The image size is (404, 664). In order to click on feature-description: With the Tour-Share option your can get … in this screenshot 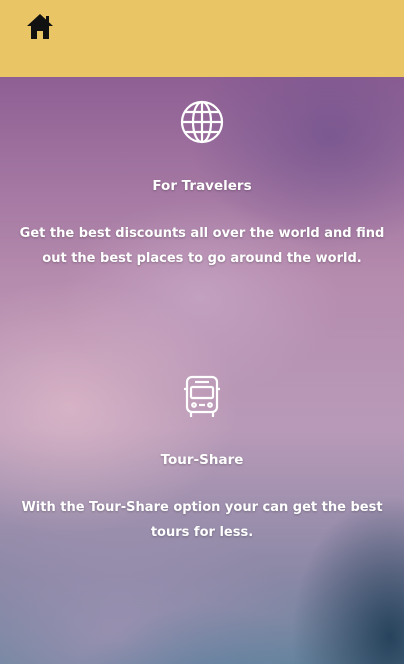, I will do `click(202, 520)`.